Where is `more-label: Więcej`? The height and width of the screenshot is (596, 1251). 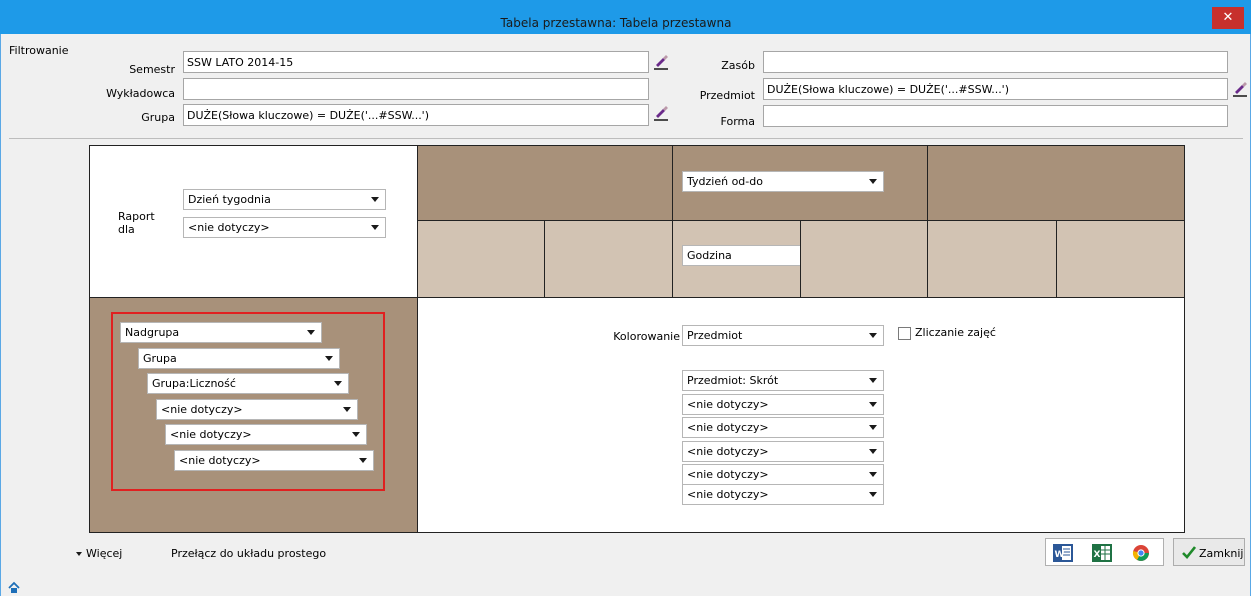
more-label: Więcej is located at coordinates (104, 553).